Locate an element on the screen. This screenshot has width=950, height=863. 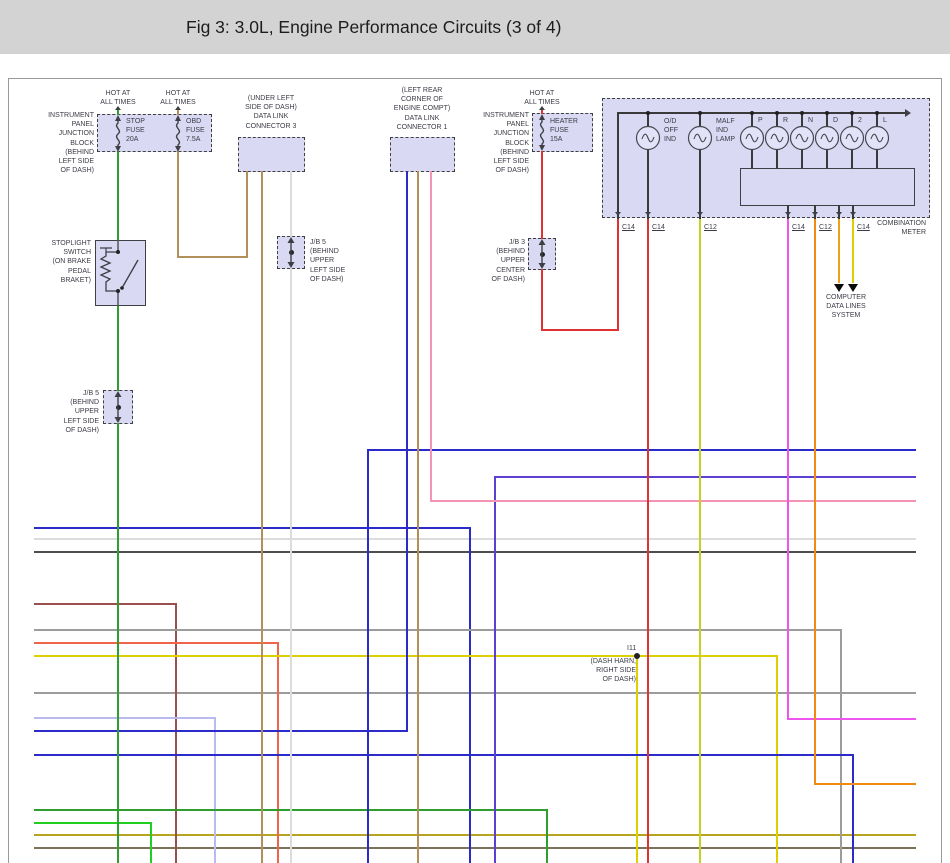
stoplight-switch-label: STOPLIGHT SWITCH (ON BRAKE PEDAL BRAKET) is located at coordinates (71, 262).